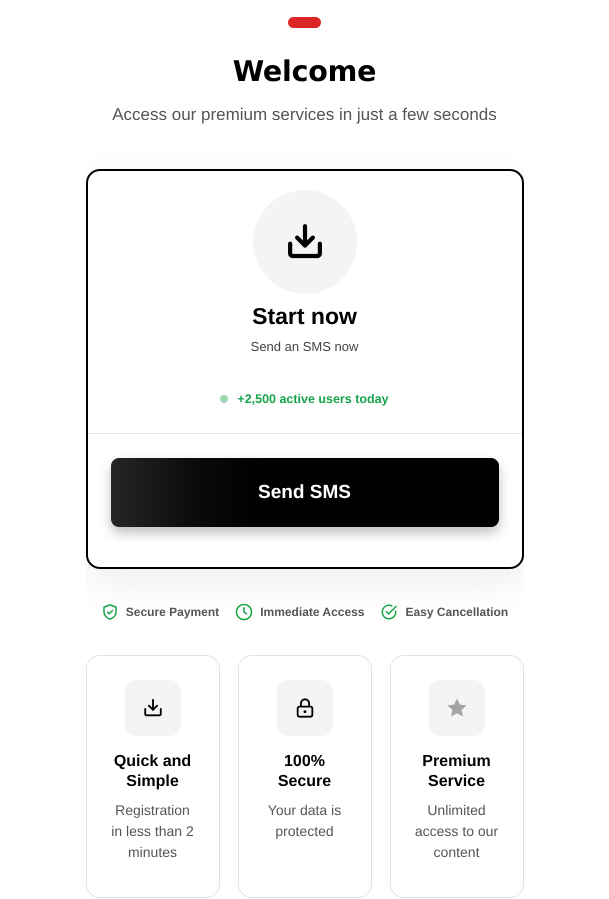 This screenshot has height=899, width=609. What do you see at coordinates (152, 831) in the screenshot?
I see `feature-description: Registration in less than 2 minutes` at bounding box center [152, 831].